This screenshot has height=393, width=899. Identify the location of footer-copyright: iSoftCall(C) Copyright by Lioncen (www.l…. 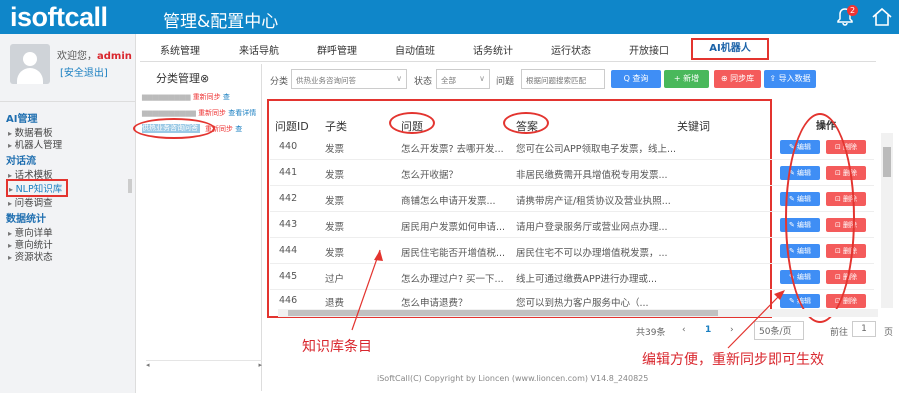
(513, 378).